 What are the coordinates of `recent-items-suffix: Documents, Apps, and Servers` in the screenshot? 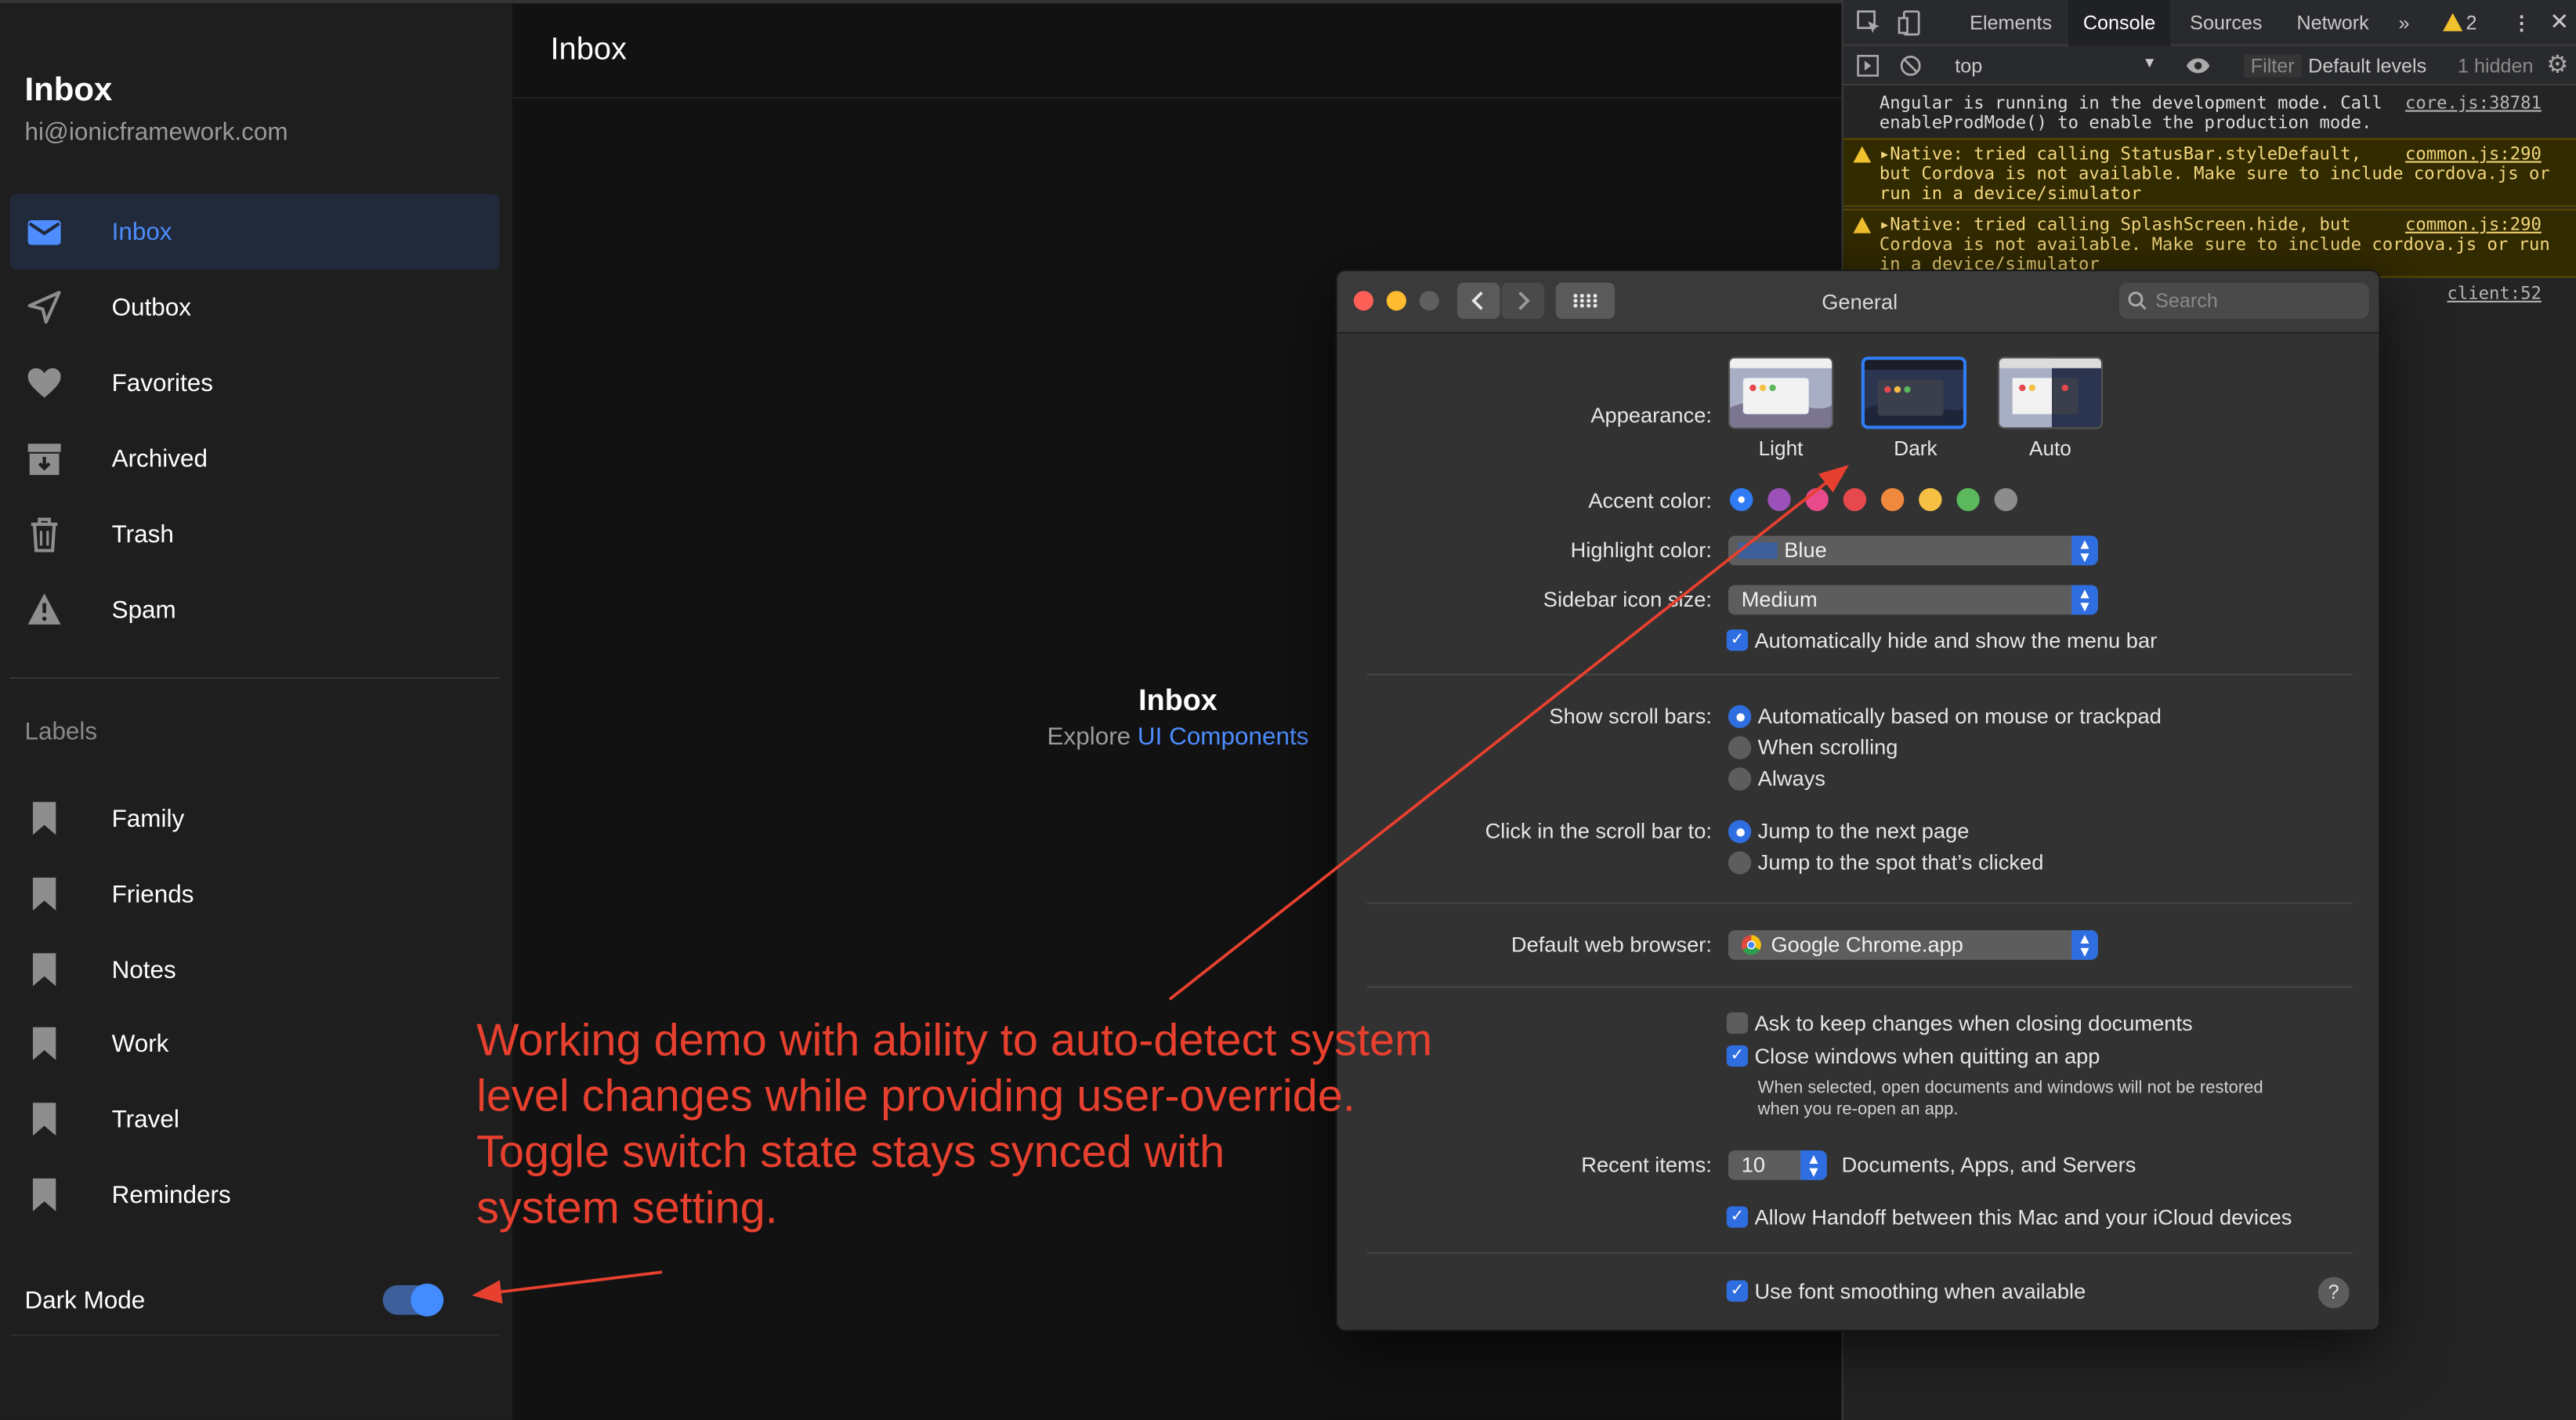 It's located at (1989, 1164).